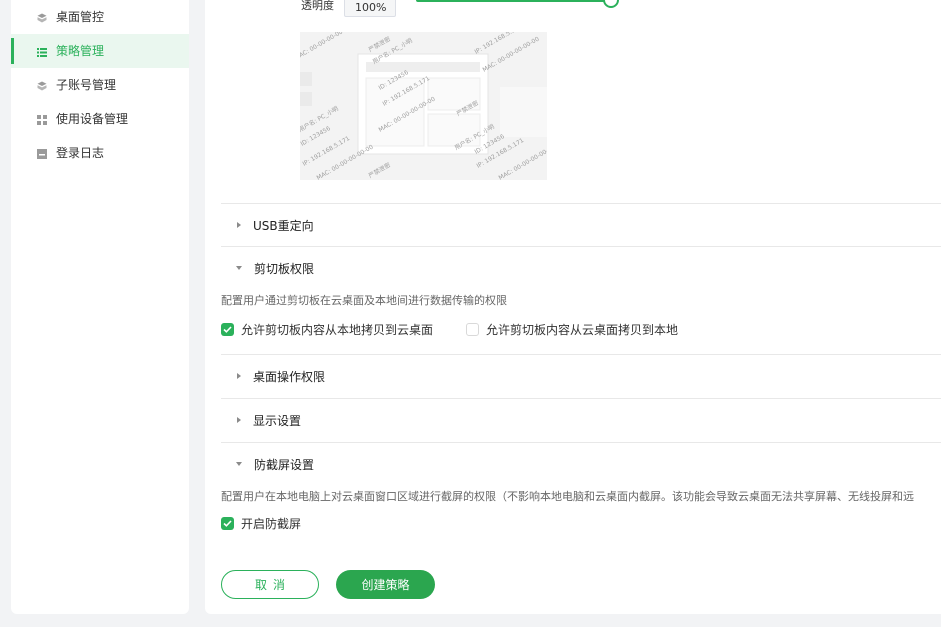 This screenshot has height=627, width=941. What do you see at coordinates (42, 85) in the screenshot?
I see `sub-account-icon` at bounding box center [42, 85].